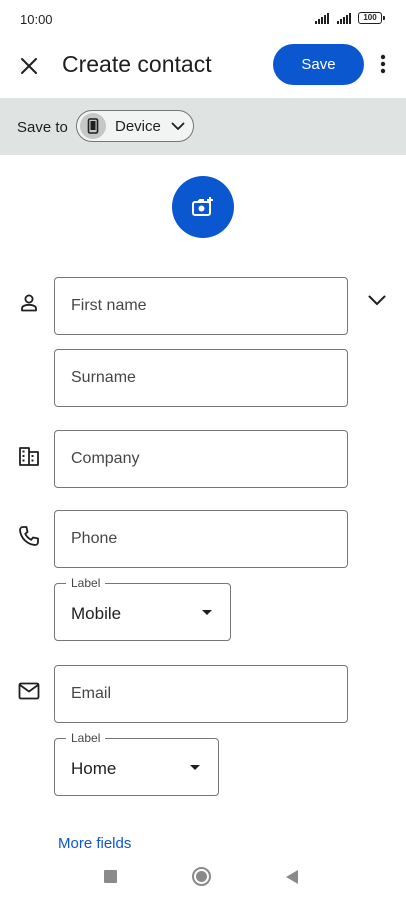 This screenshot has height=902, width=406. I want to click on phone-device-icon, so click(93, 126).